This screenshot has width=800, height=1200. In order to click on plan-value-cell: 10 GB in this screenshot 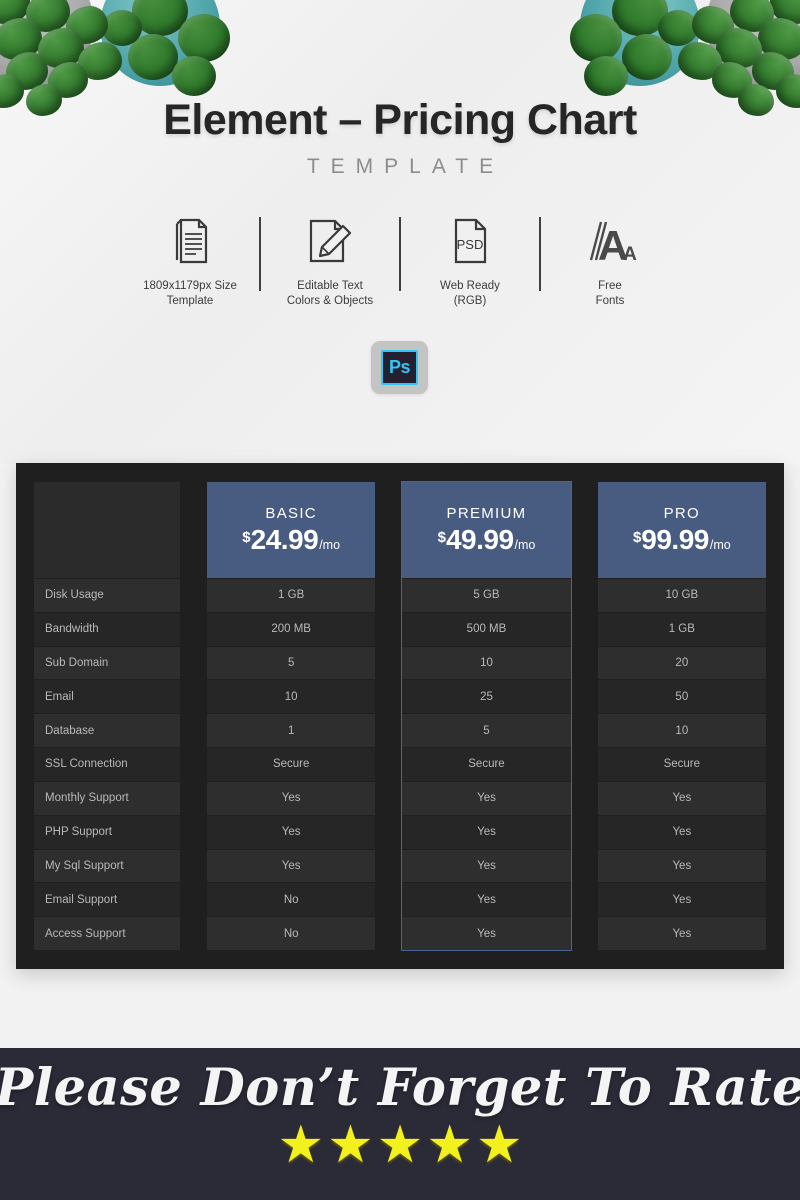, I will do `click(681, 595)`.